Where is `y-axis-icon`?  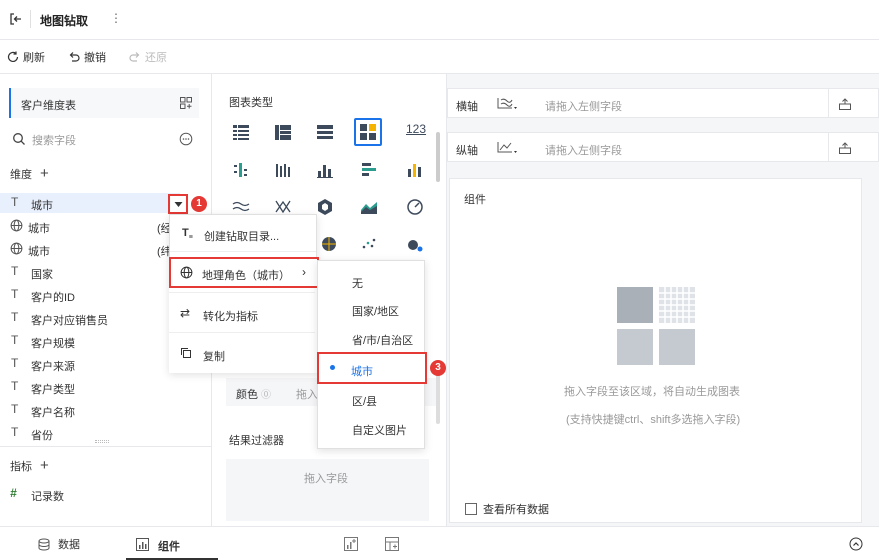 y-axis-icon is located at coordinates (507, 148).